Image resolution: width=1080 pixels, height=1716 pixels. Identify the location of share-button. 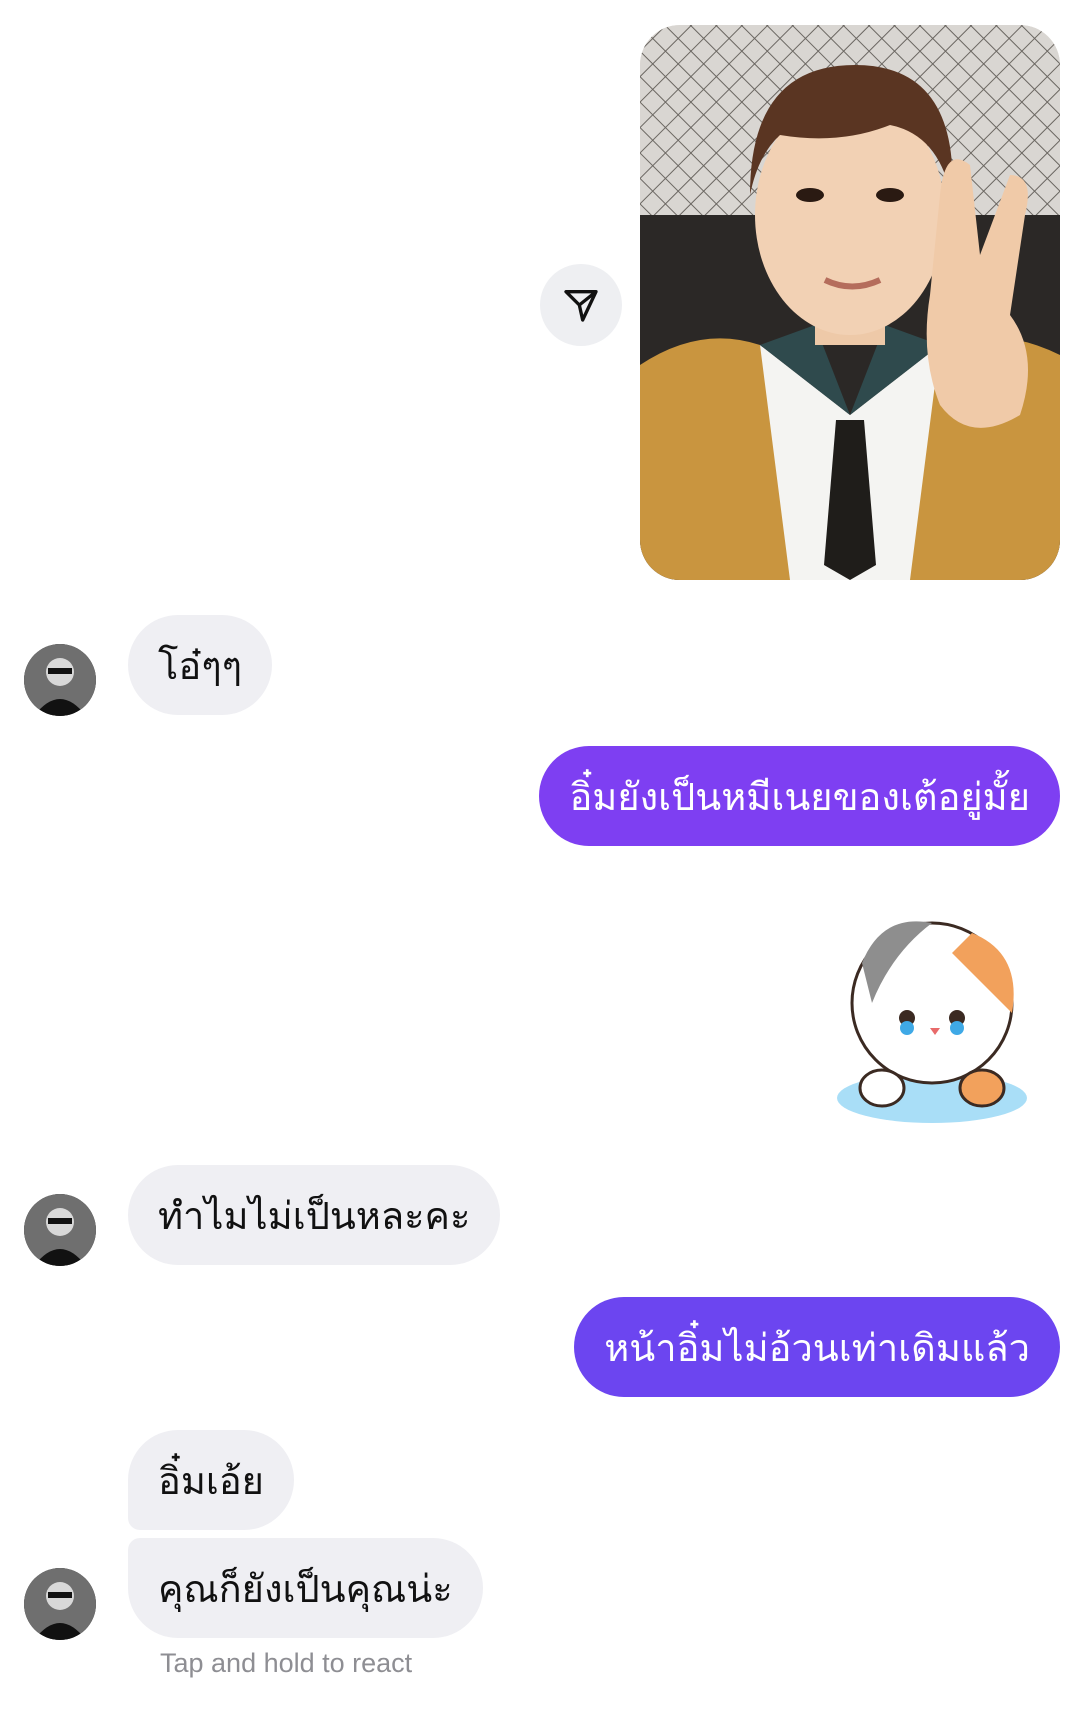
(581, 305).